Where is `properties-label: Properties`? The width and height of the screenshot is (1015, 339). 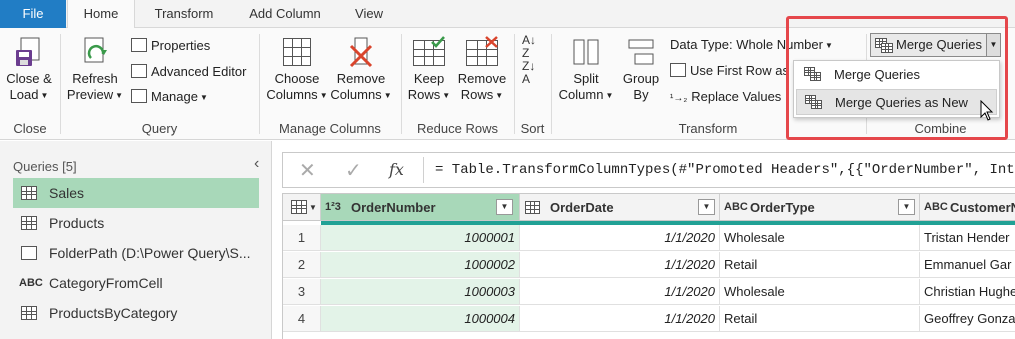
properties-label: Properties is located at coordinates (181, 45).